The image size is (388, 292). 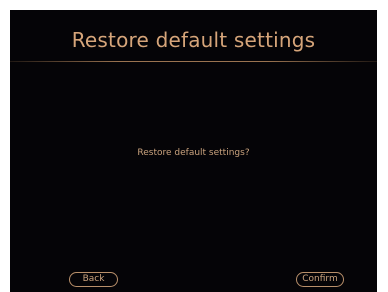 I want to click on back-button: Back, so click(x=93, y=279).